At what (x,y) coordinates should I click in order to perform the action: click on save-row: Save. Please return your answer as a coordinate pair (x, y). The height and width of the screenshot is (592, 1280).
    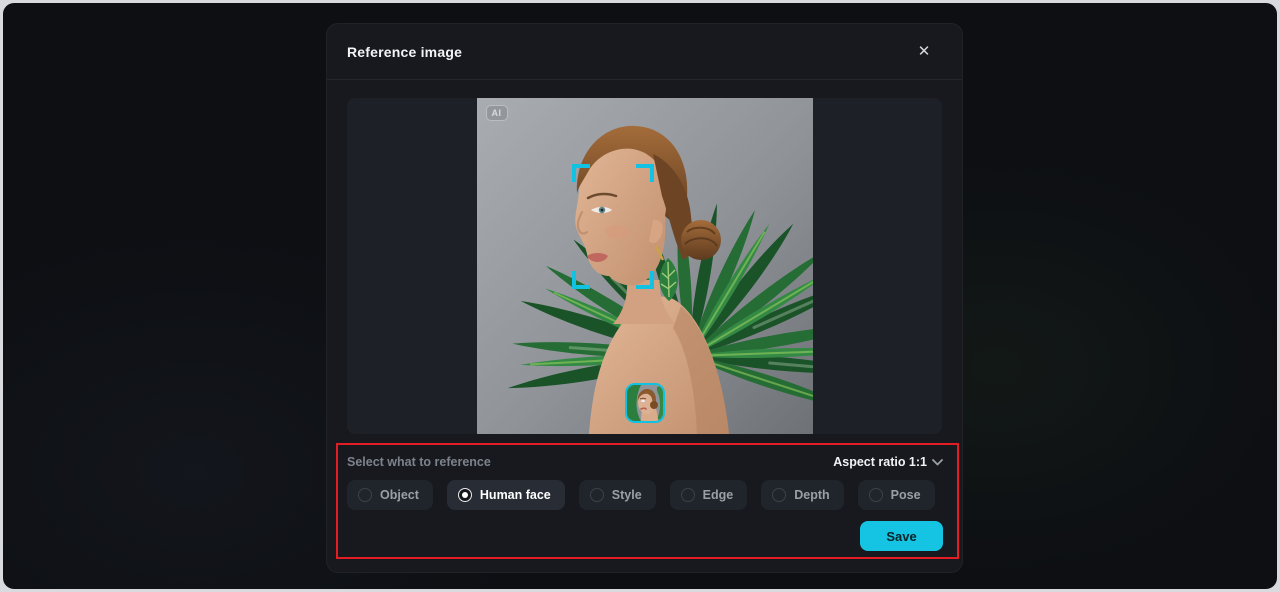
    Looking at the image, I should click on (901, 536).